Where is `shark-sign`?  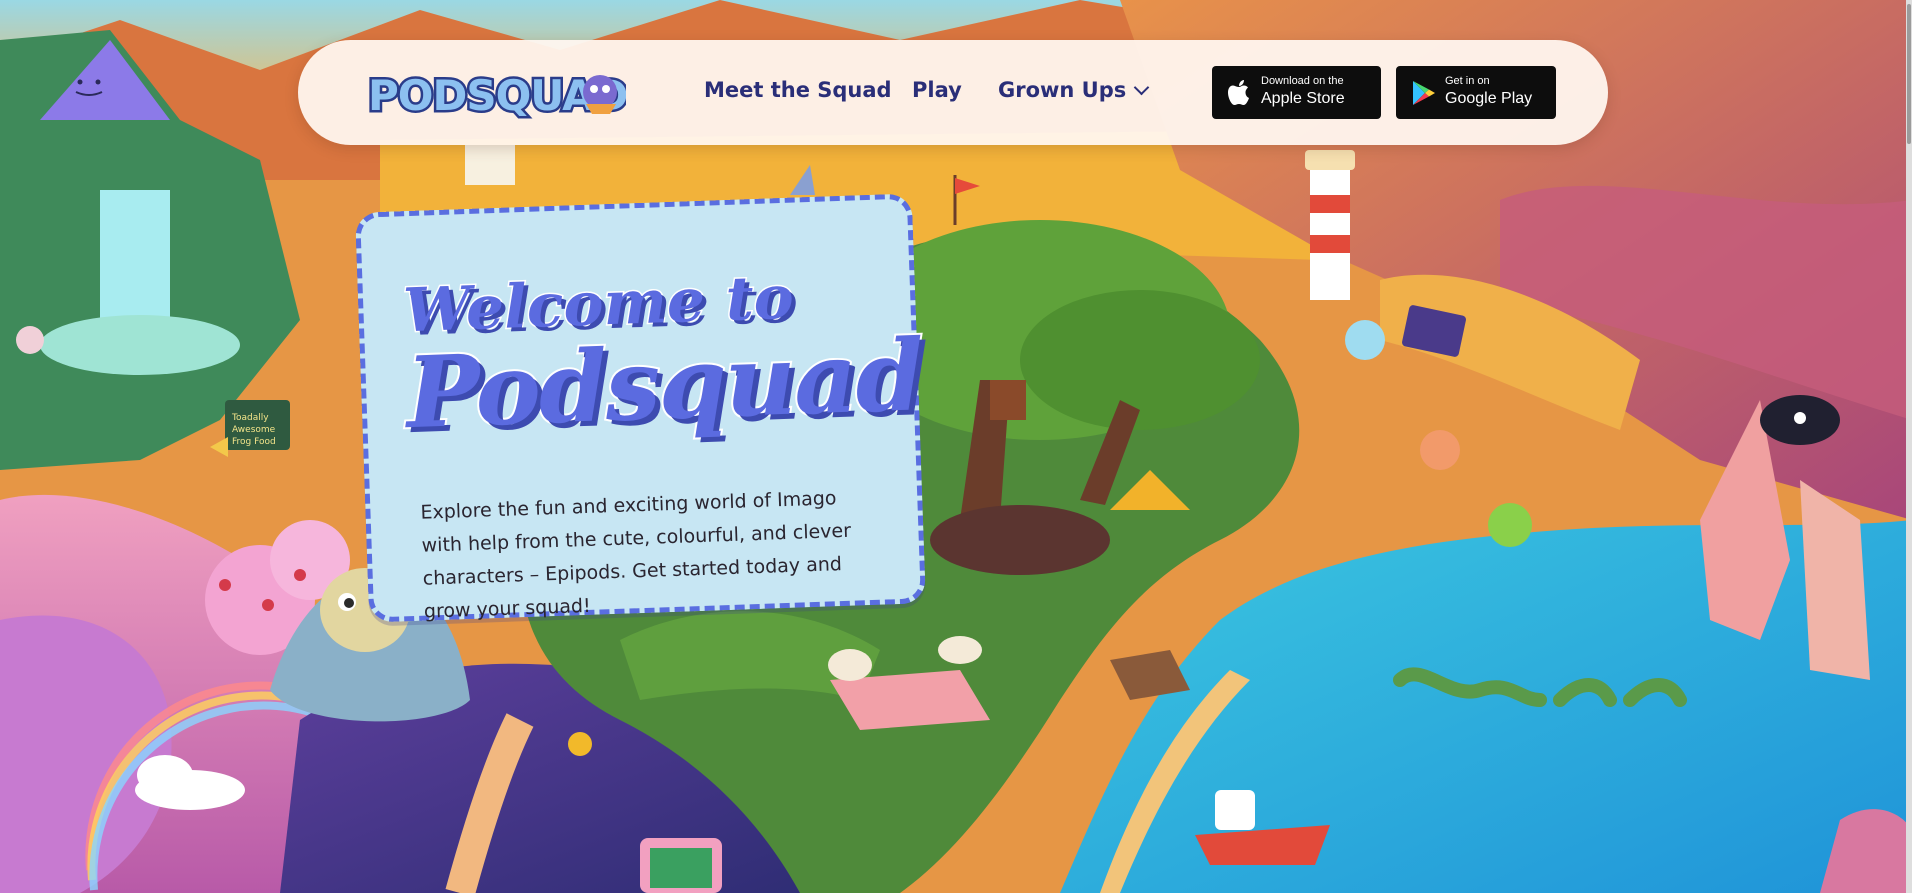
shark-sign is located at coordinates (490, 165).